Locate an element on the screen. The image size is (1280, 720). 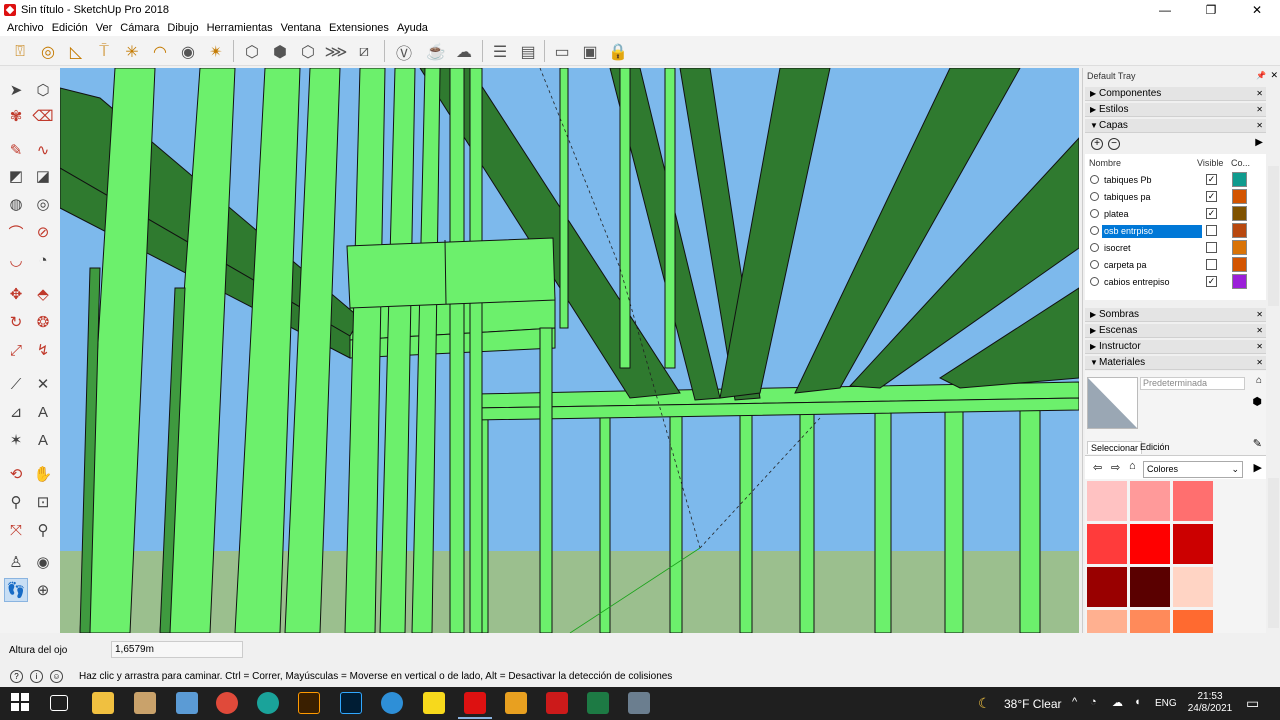
axes-tool-icon: ✶ is located at coordinates (16, 440).